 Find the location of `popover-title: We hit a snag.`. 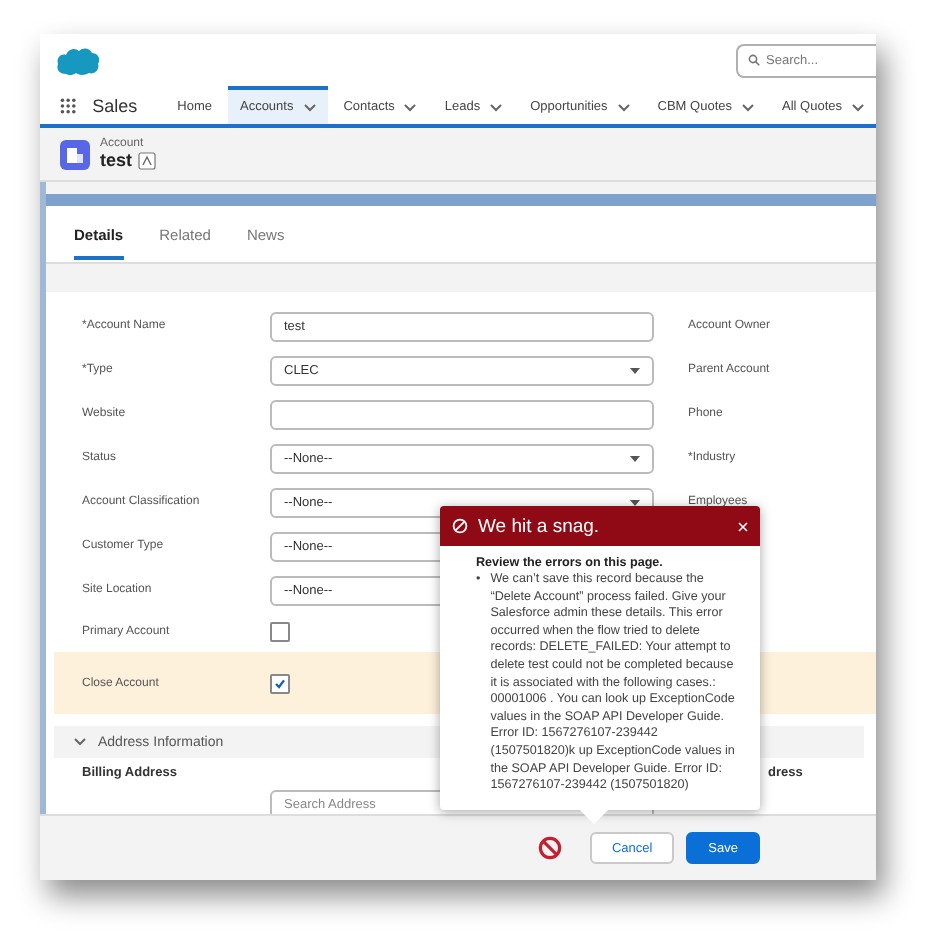

popover-title: We hit a snag. is located at coordinates (540, 526).